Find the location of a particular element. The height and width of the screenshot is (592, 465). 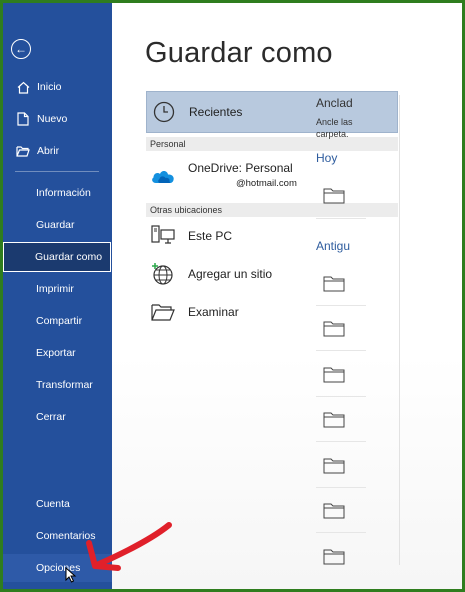

sidebar-item-exportar: Exportar is located at coordinates (57, 353).